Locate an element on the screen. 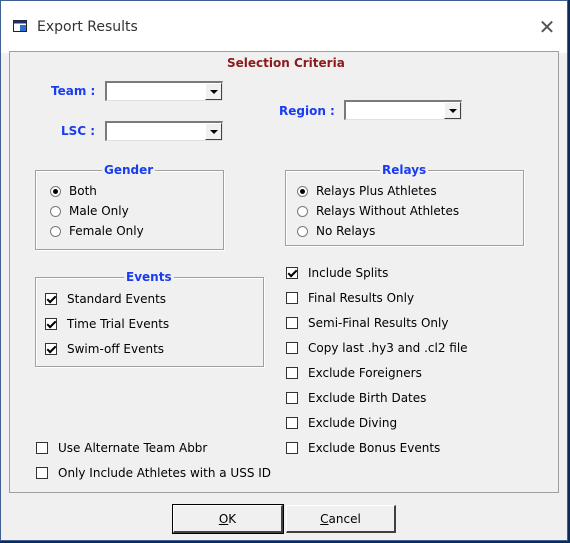 The image size is (570, 543). gender-option-male-only: Male Only is located at coordinates (89, 211).